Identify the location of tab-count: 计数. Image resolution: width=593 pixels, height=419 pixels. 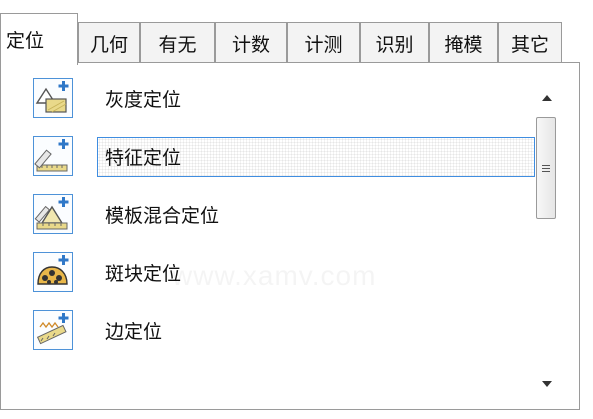
(251, 43).